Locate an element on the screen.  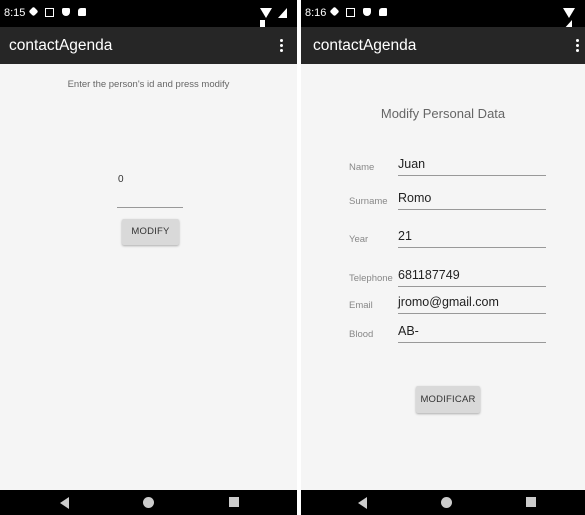
surname-underline is located at coordinates (472, 209).